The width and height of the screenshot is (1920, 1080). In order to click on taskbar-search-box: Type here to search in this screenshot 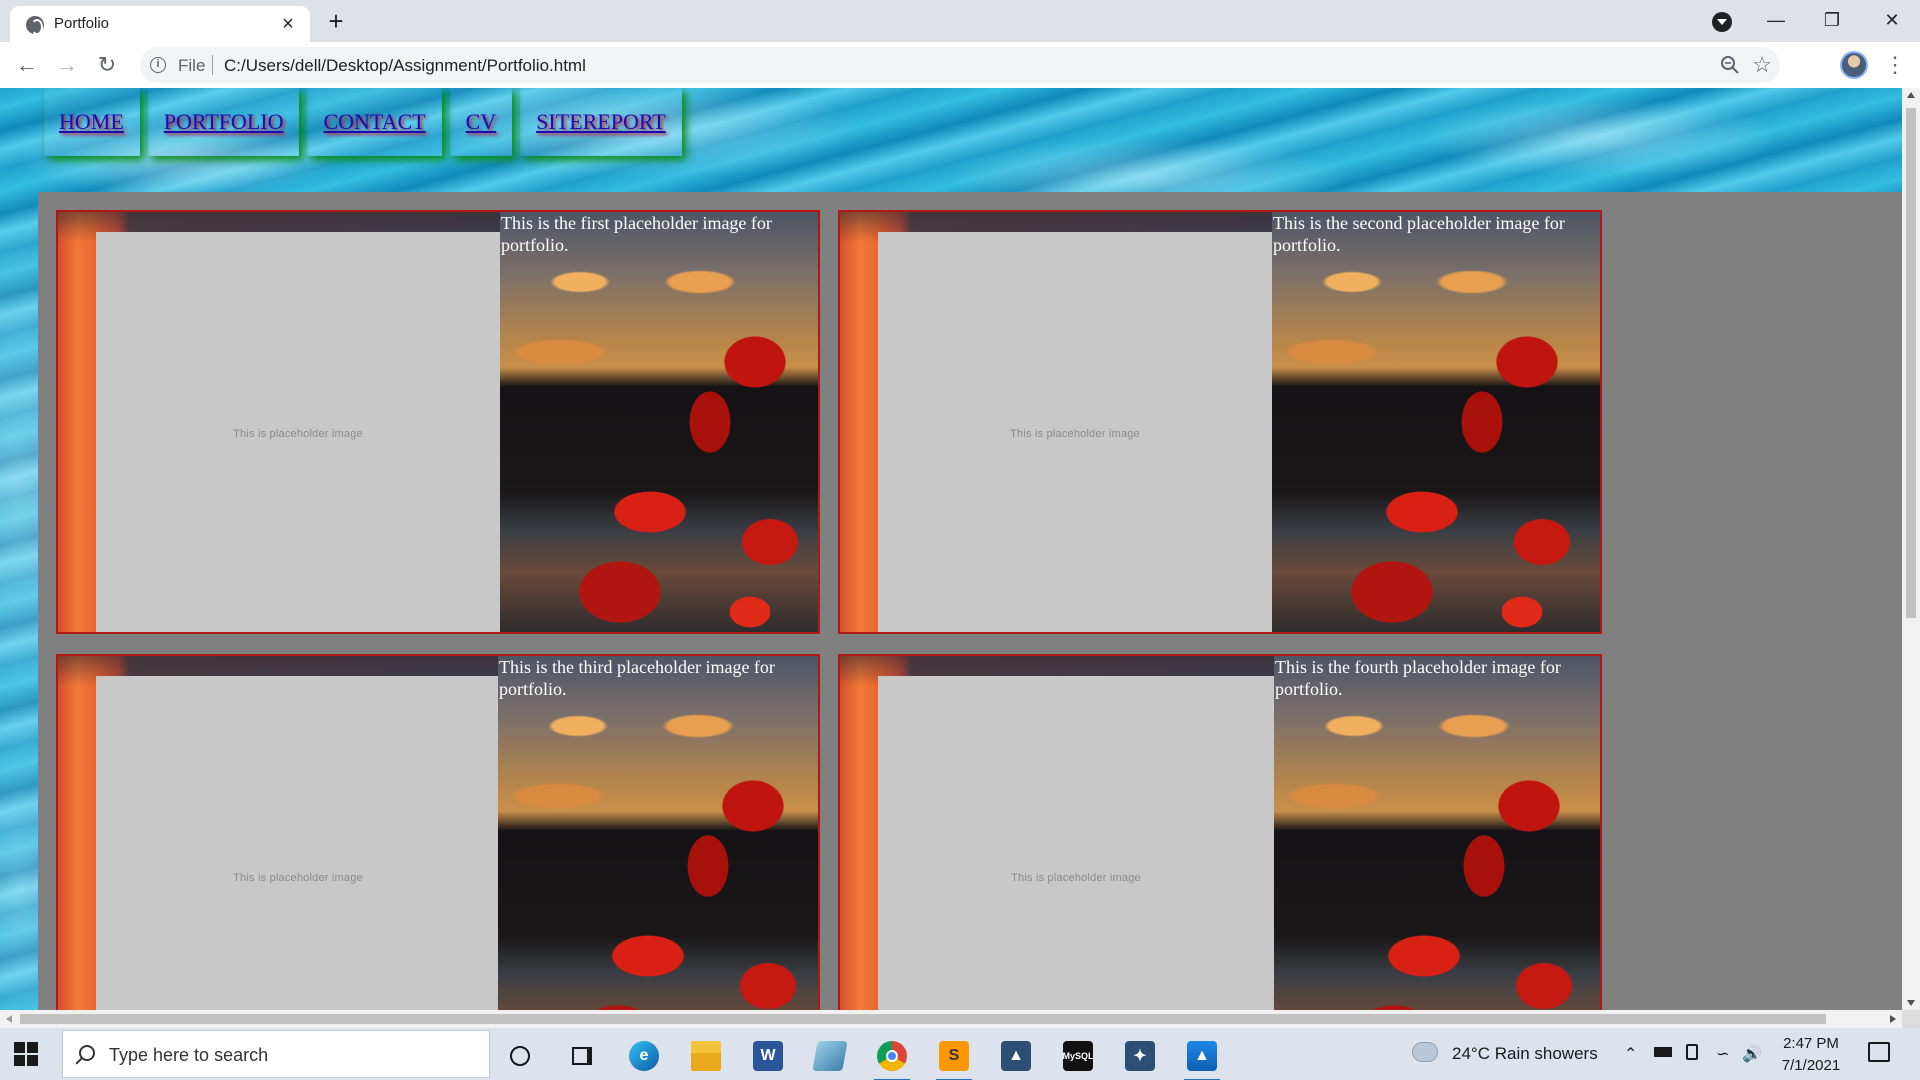, I will do `click(276, 1054)`.